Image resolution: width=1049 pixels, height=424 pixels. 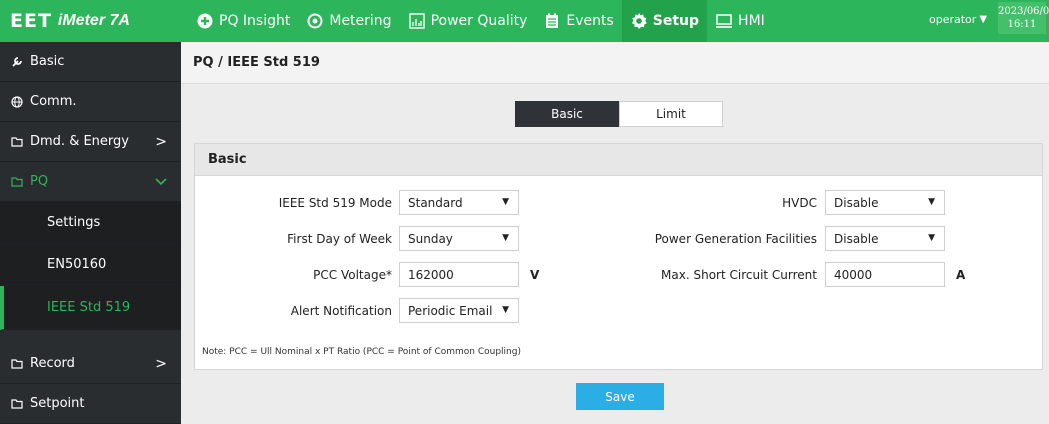 What do you see at coordinates (639, 21) in the screenshot?
I see `gear-icon` at bounding box center [639, 21].